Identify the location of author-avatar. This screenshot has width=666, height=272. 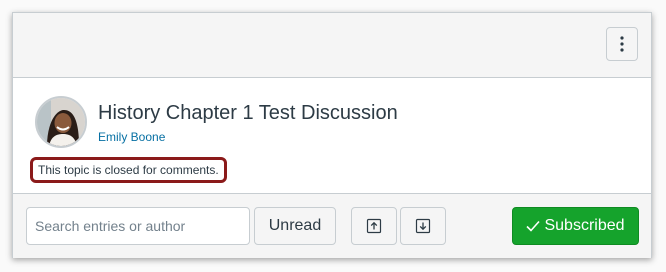
(61, 122).